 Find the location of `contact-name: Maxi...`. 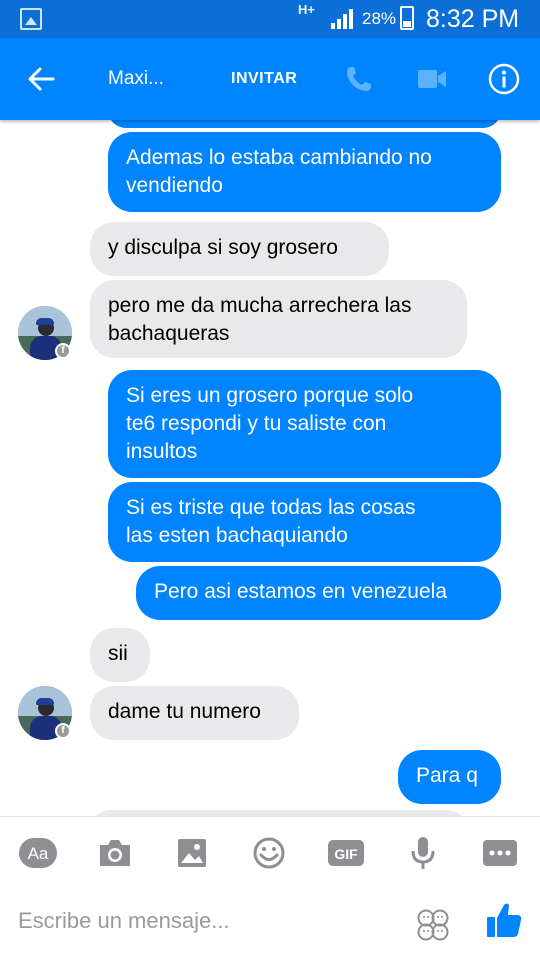

contact-name: Maxi... is located at coordinates (136, 79).